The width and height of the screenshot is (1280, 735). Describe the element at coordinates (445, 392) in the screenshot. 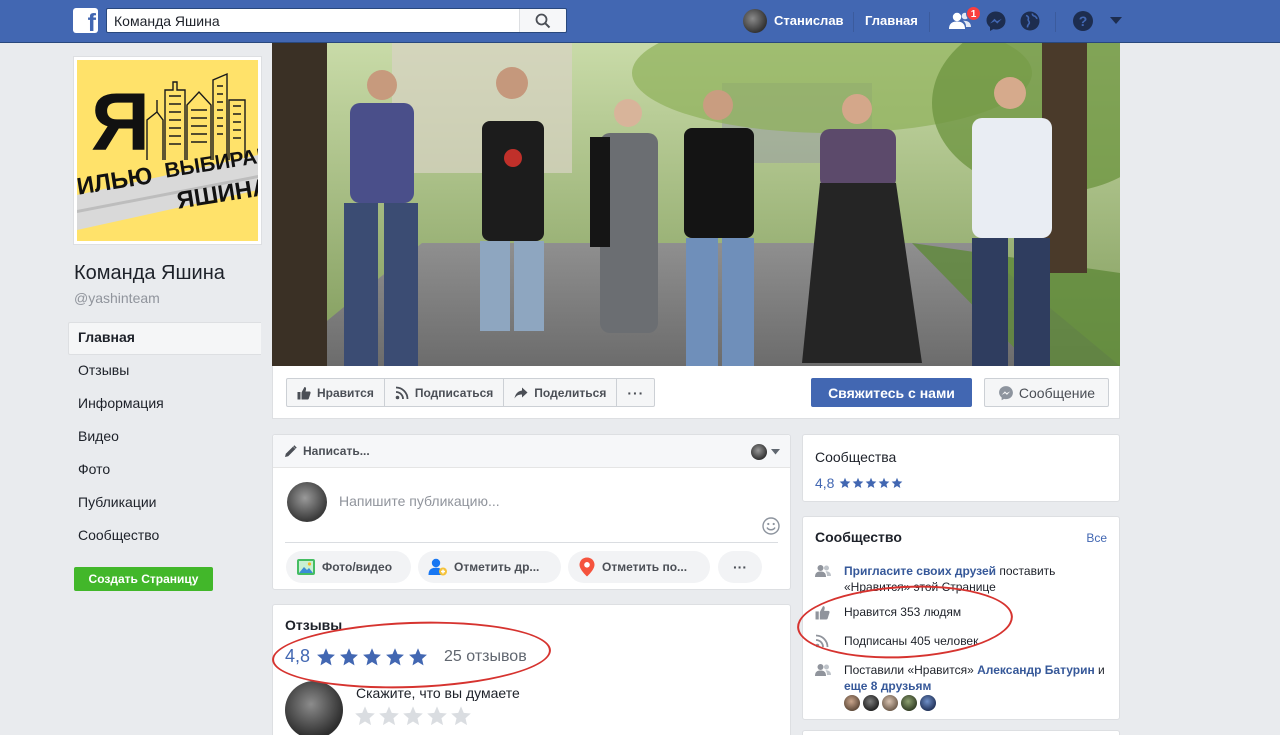

I see `follow-button: Подписаться` at that location.